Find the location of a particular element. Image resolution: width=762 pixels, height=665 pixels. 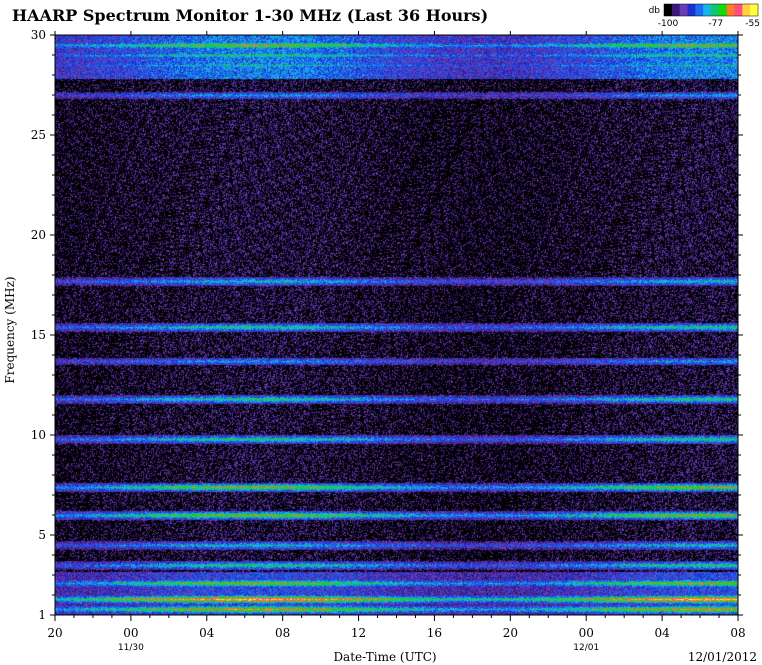

x-axis-label: Date-Time (UTC) is located at coordinates (384, 657).